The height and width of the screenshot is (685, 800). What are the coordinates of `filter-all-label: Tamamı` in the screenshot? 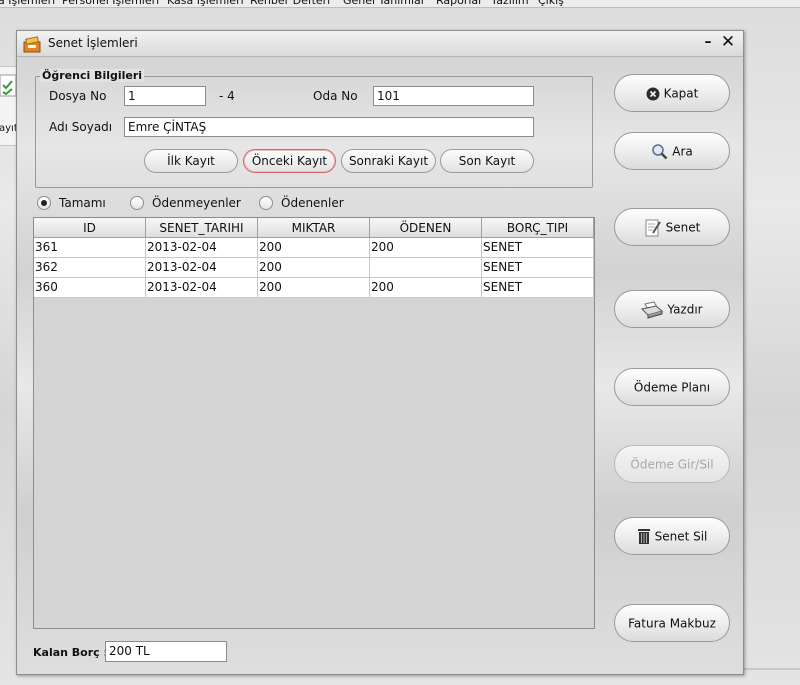 It's located at (82, 203).